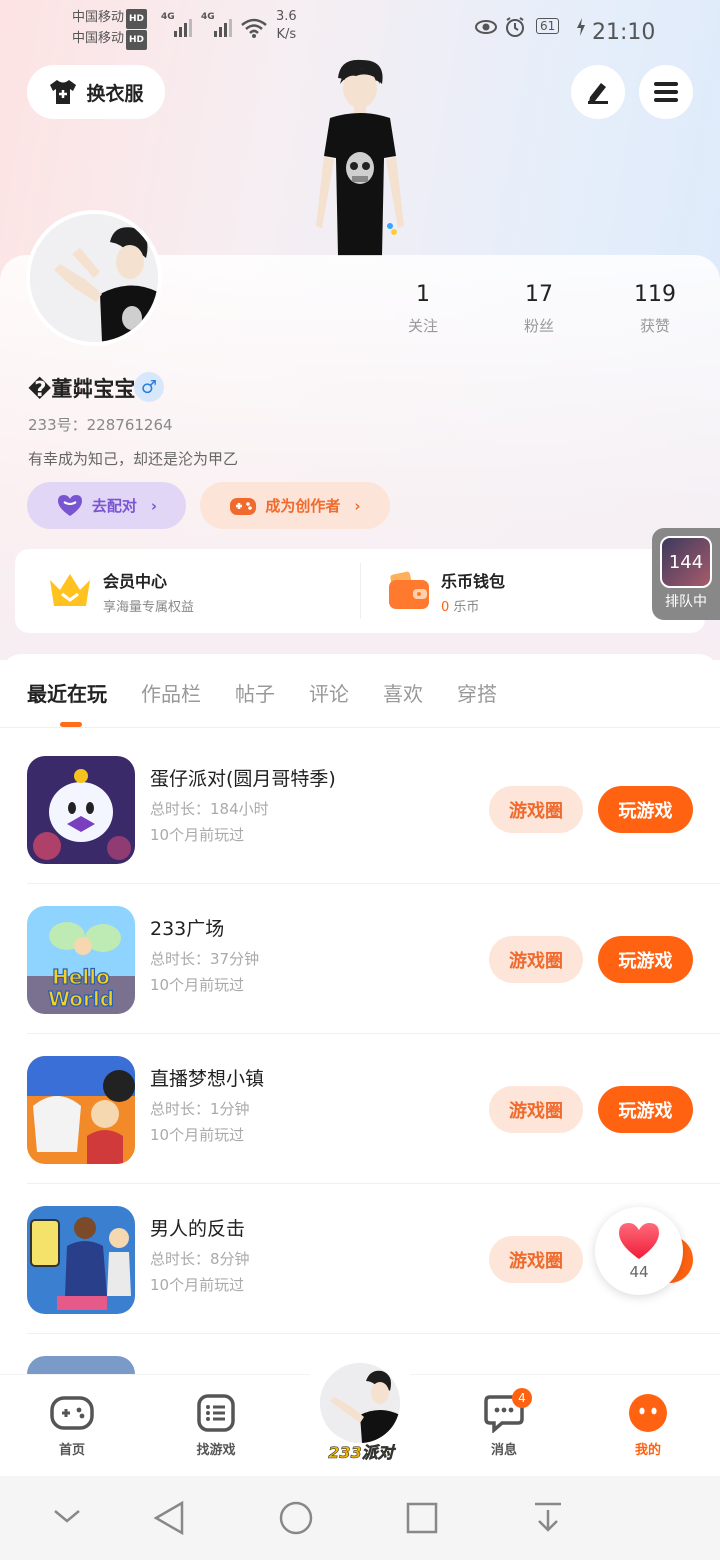  Describe the element at coordinates (422, 326) in the screenshot. I see `stat-following-label: 关注` at that location.